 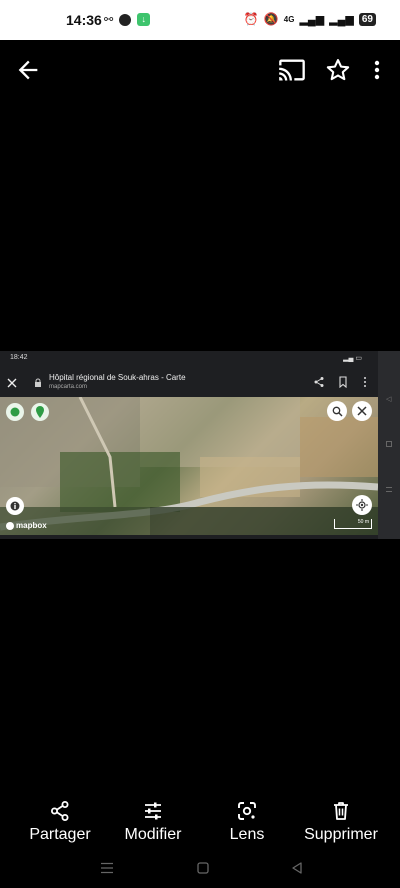 I want to click on alarm-icon: ⏰, so click(x=251, y=19).